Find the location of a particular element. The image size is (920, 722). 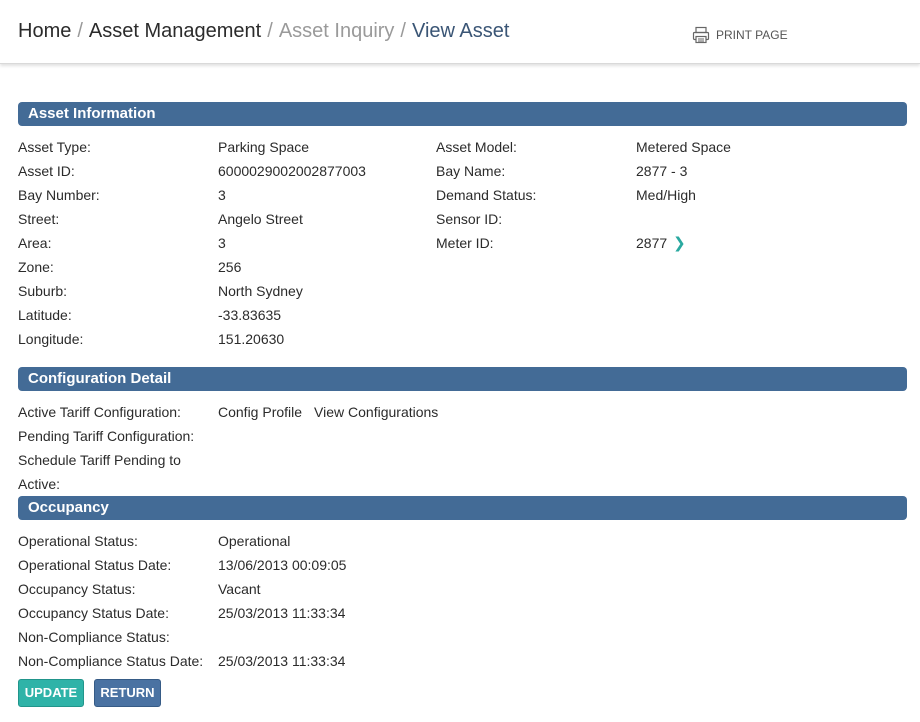

active-tariff-configuration-value: Config Profile View Configurations is located at coordinates (334, 412).